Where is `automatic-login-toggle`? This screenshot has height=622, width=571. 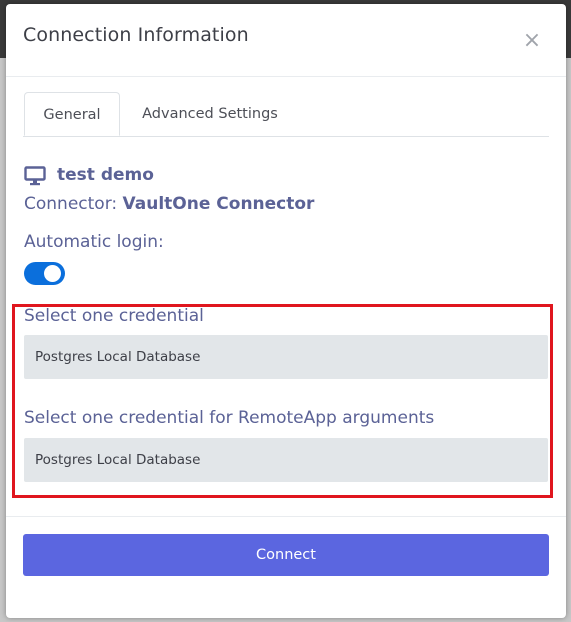
automatic-login-toggle is located at coordinates (44, 273).